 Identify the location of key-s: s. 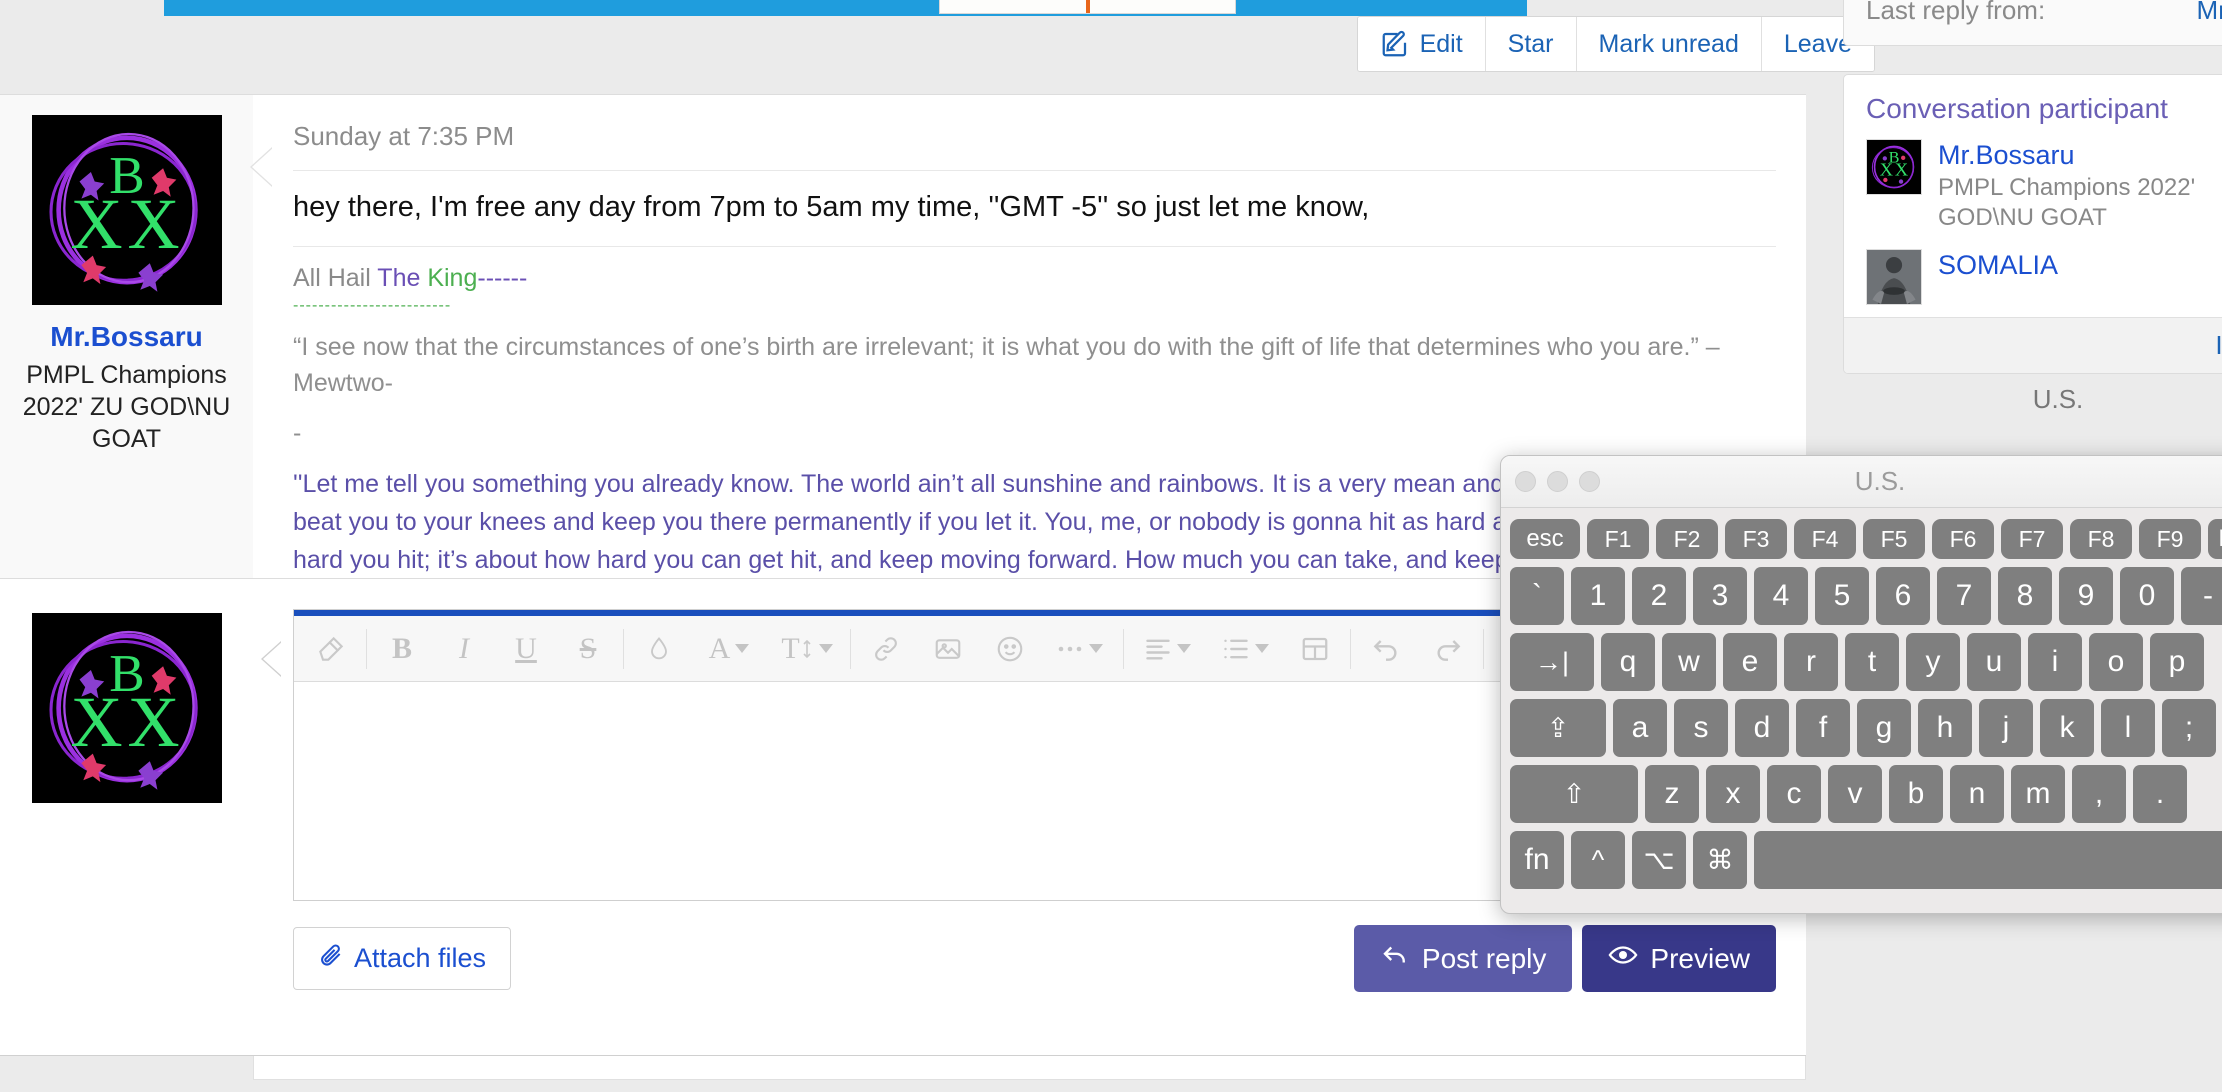
(1701, 728).